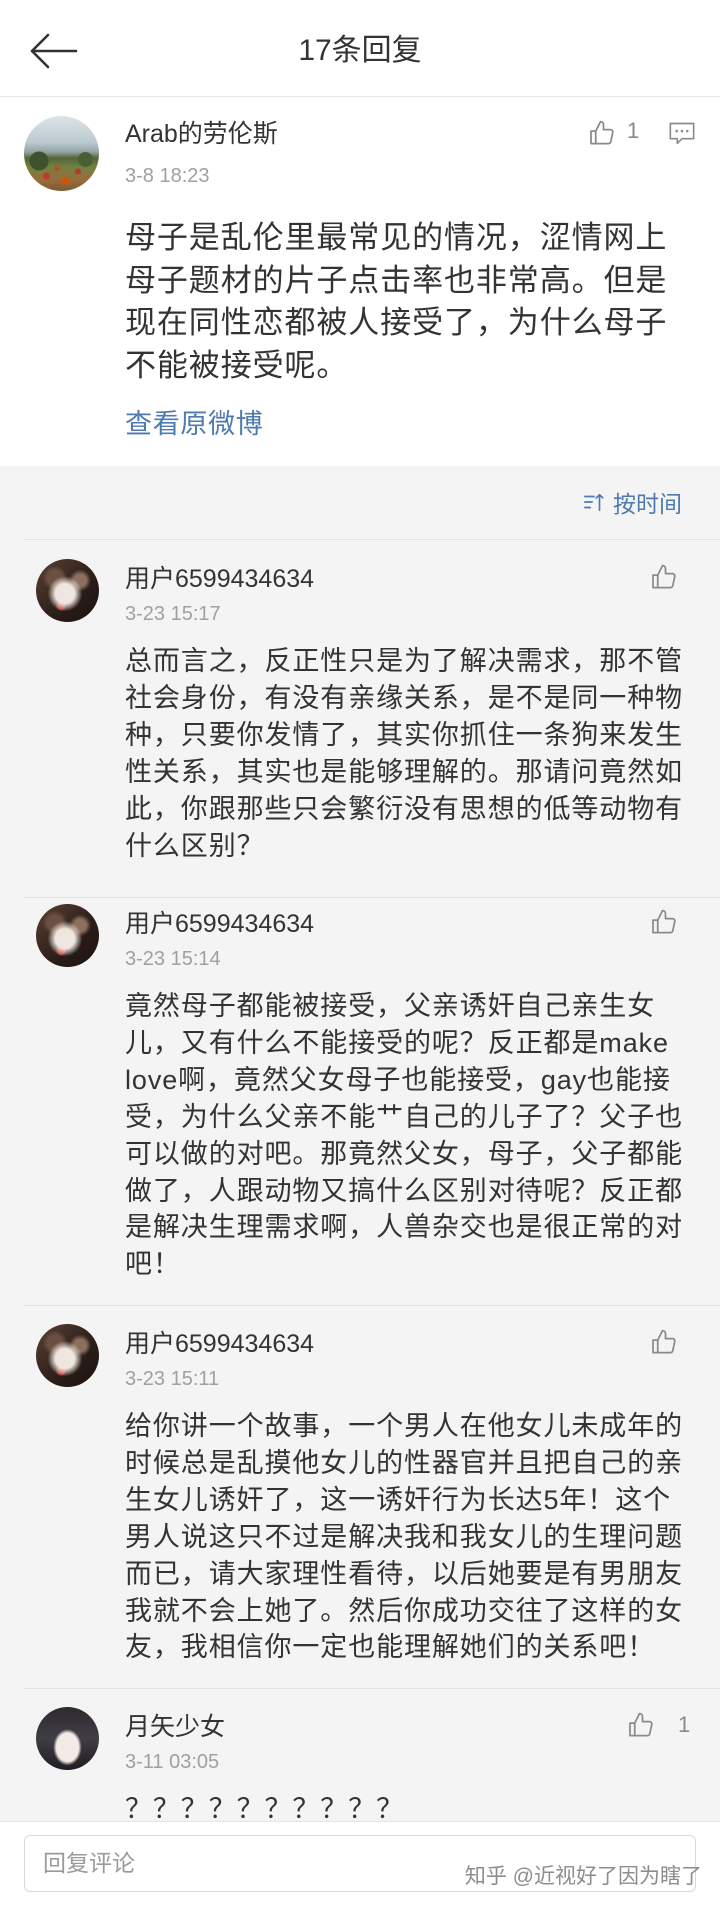 The width and height of the screenshot is (720, 1907). Describe the element at coordinates (175, 1727) in the screenshot. I see `comment-author-name: 月矢少女` at that location.